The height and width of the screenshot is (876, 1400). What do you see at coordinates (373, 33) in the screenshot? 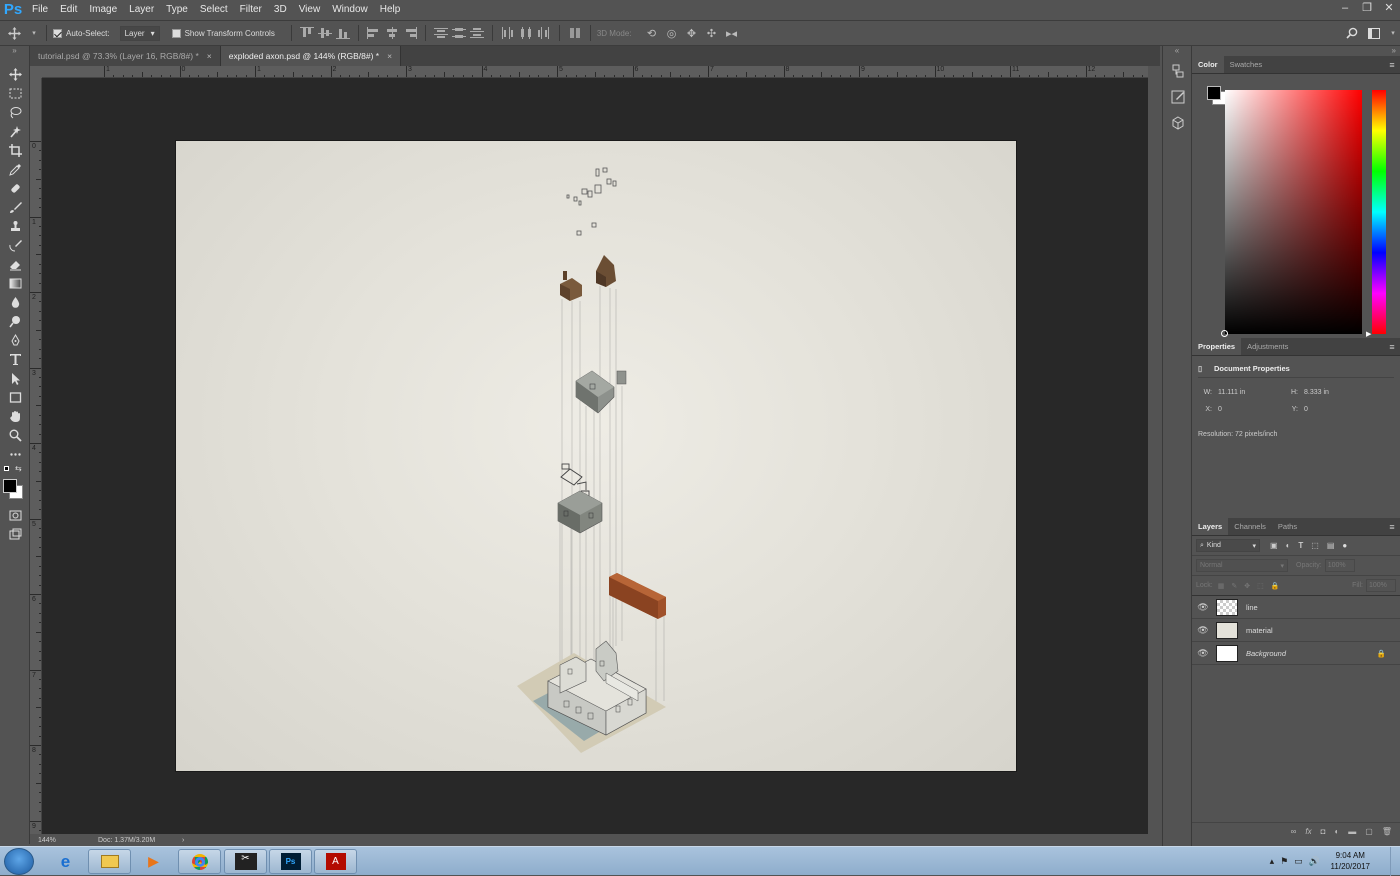
I see `align-left-edges-icon` at bounding box center [373, 33].